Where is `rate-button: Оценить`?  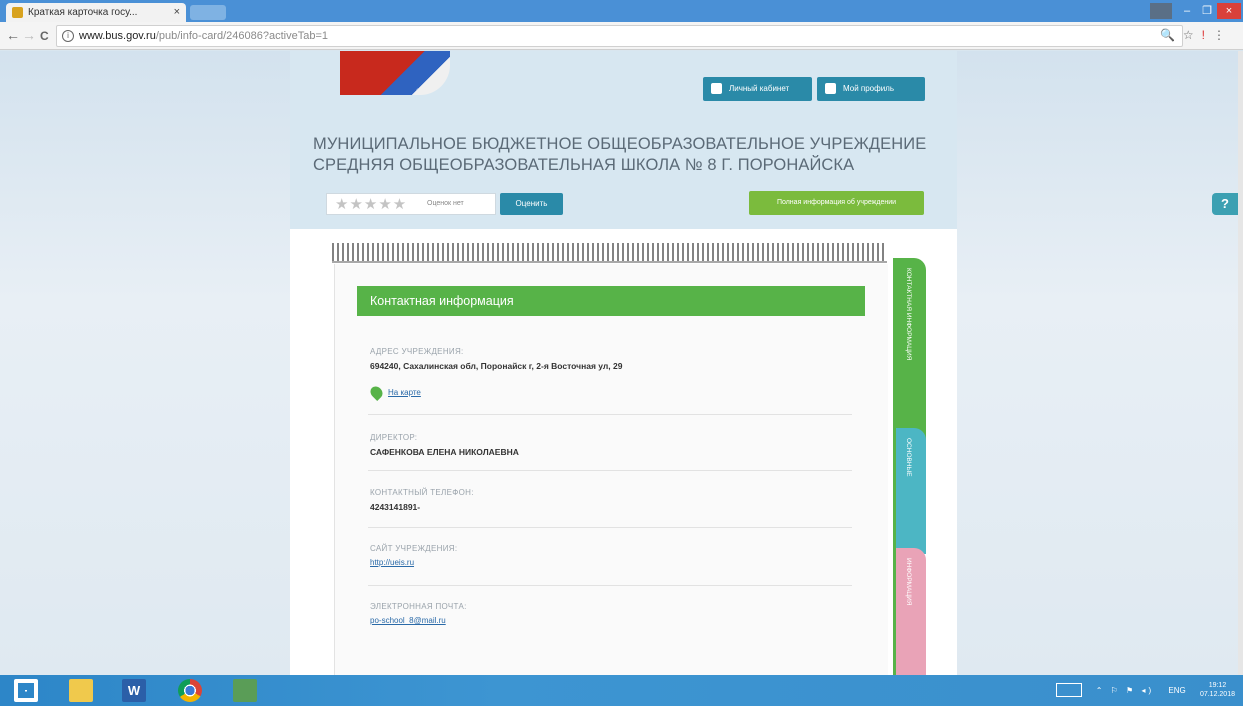 rate-button: Оценить is located at coordinates (531, 204).